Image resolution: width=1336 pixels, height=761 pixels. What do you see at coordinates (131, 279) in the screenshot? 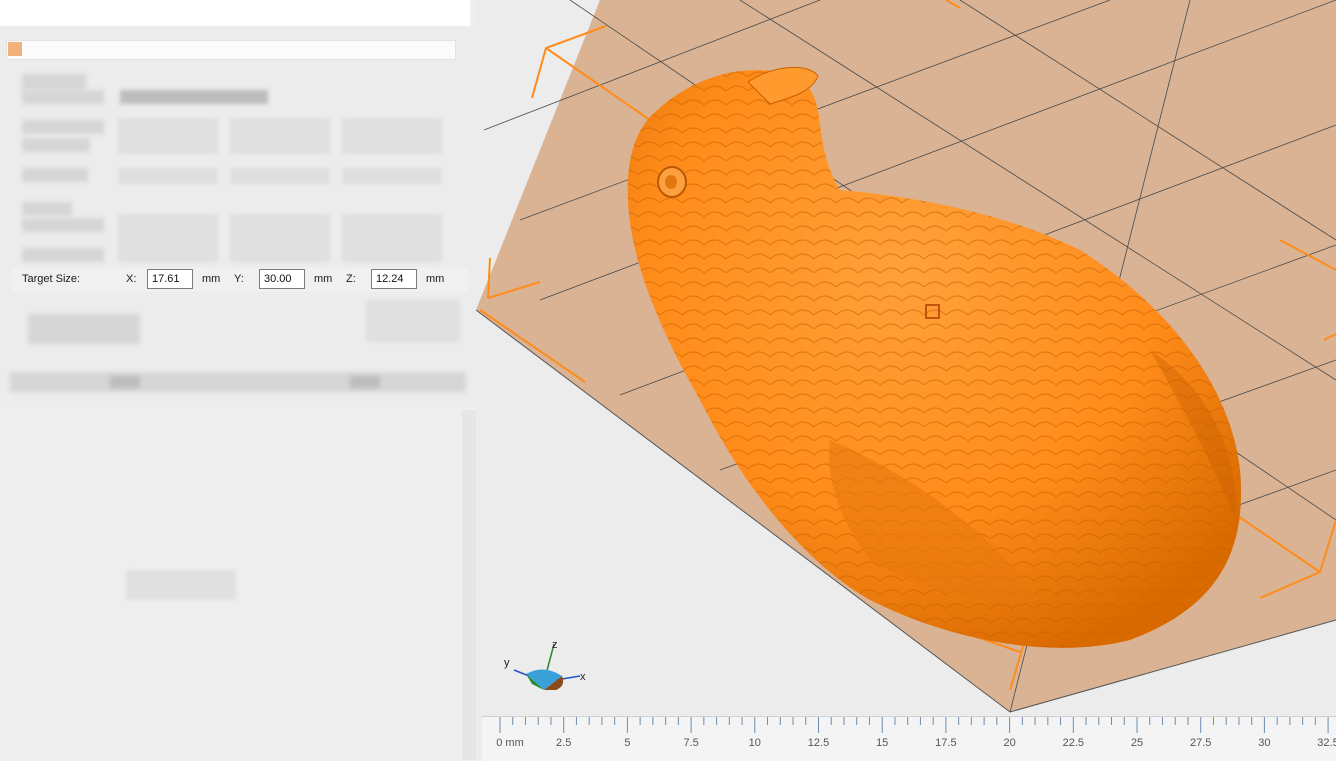
I see `x-label: X:` at bounding box center [131, 279].